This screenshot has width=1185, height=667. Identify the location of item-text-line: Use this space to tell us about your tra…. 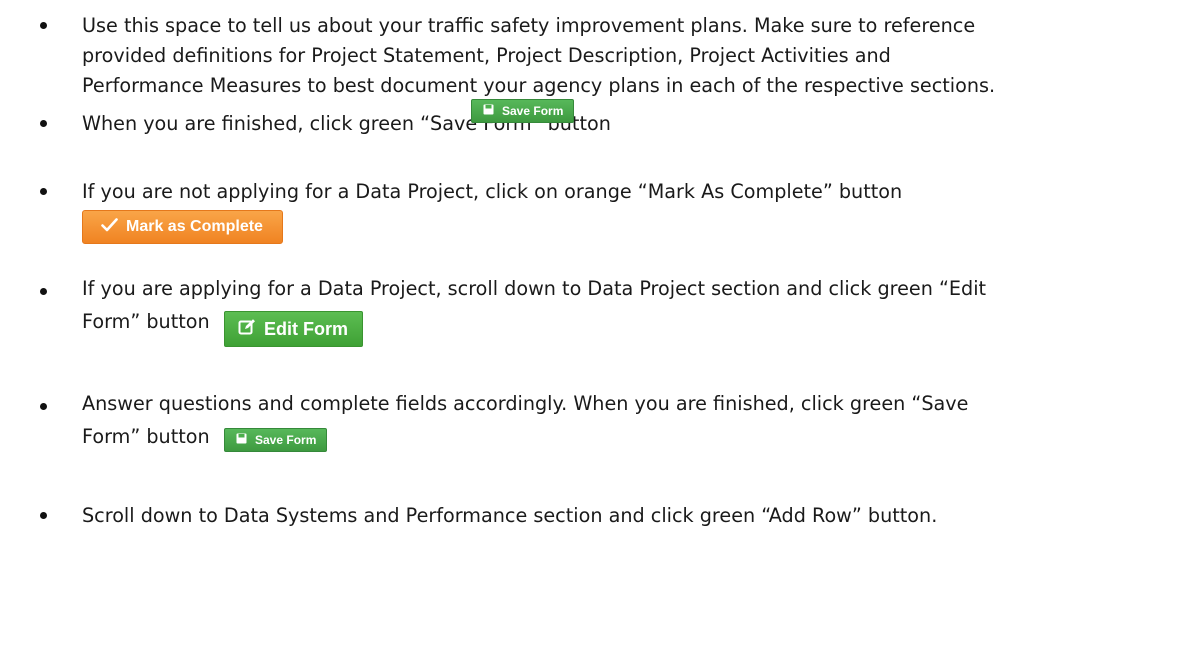
(529, 25).